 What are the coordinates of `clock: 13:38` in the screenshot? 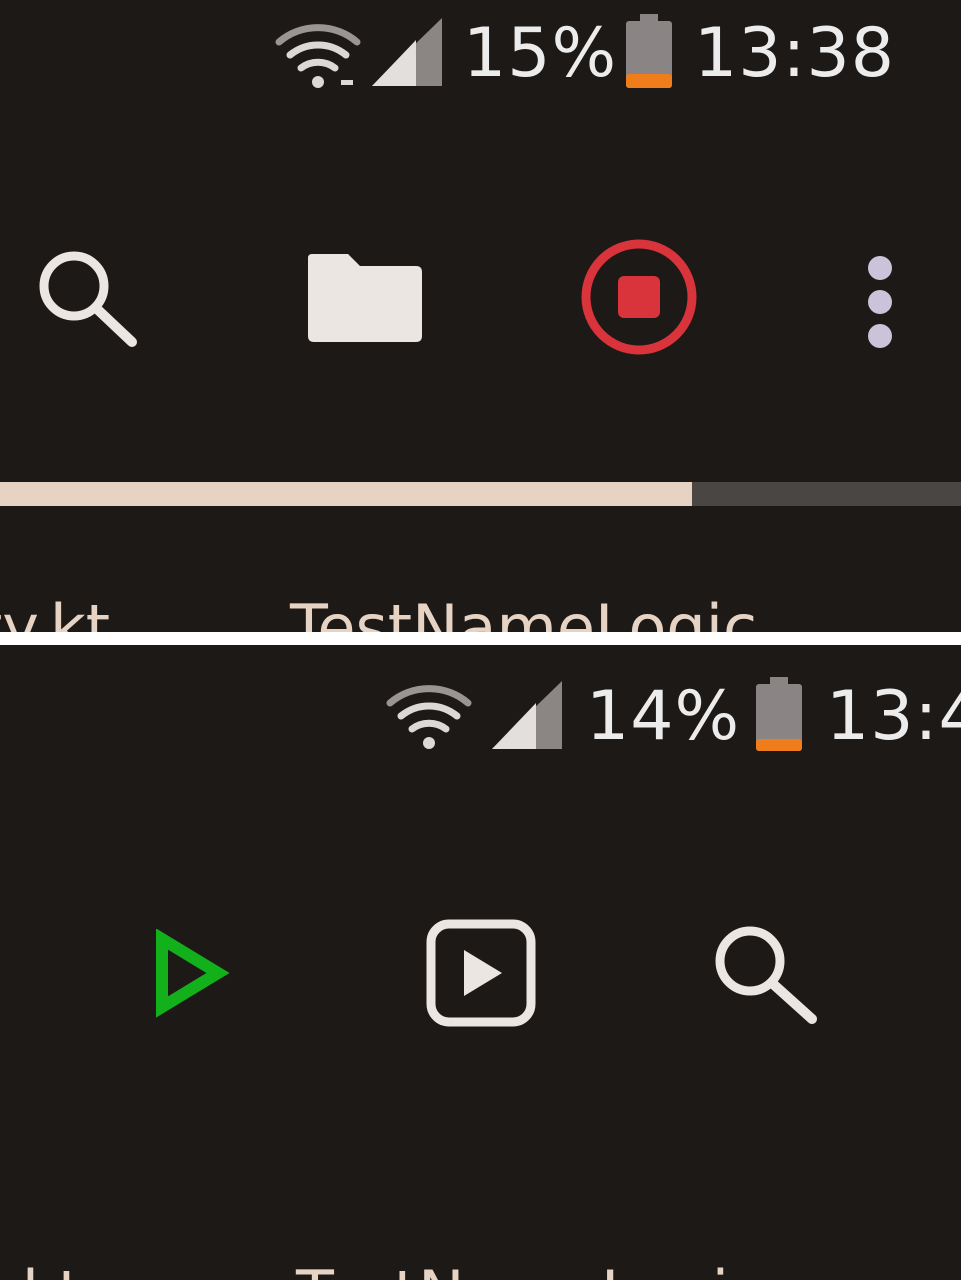 It's located at (794, 53).